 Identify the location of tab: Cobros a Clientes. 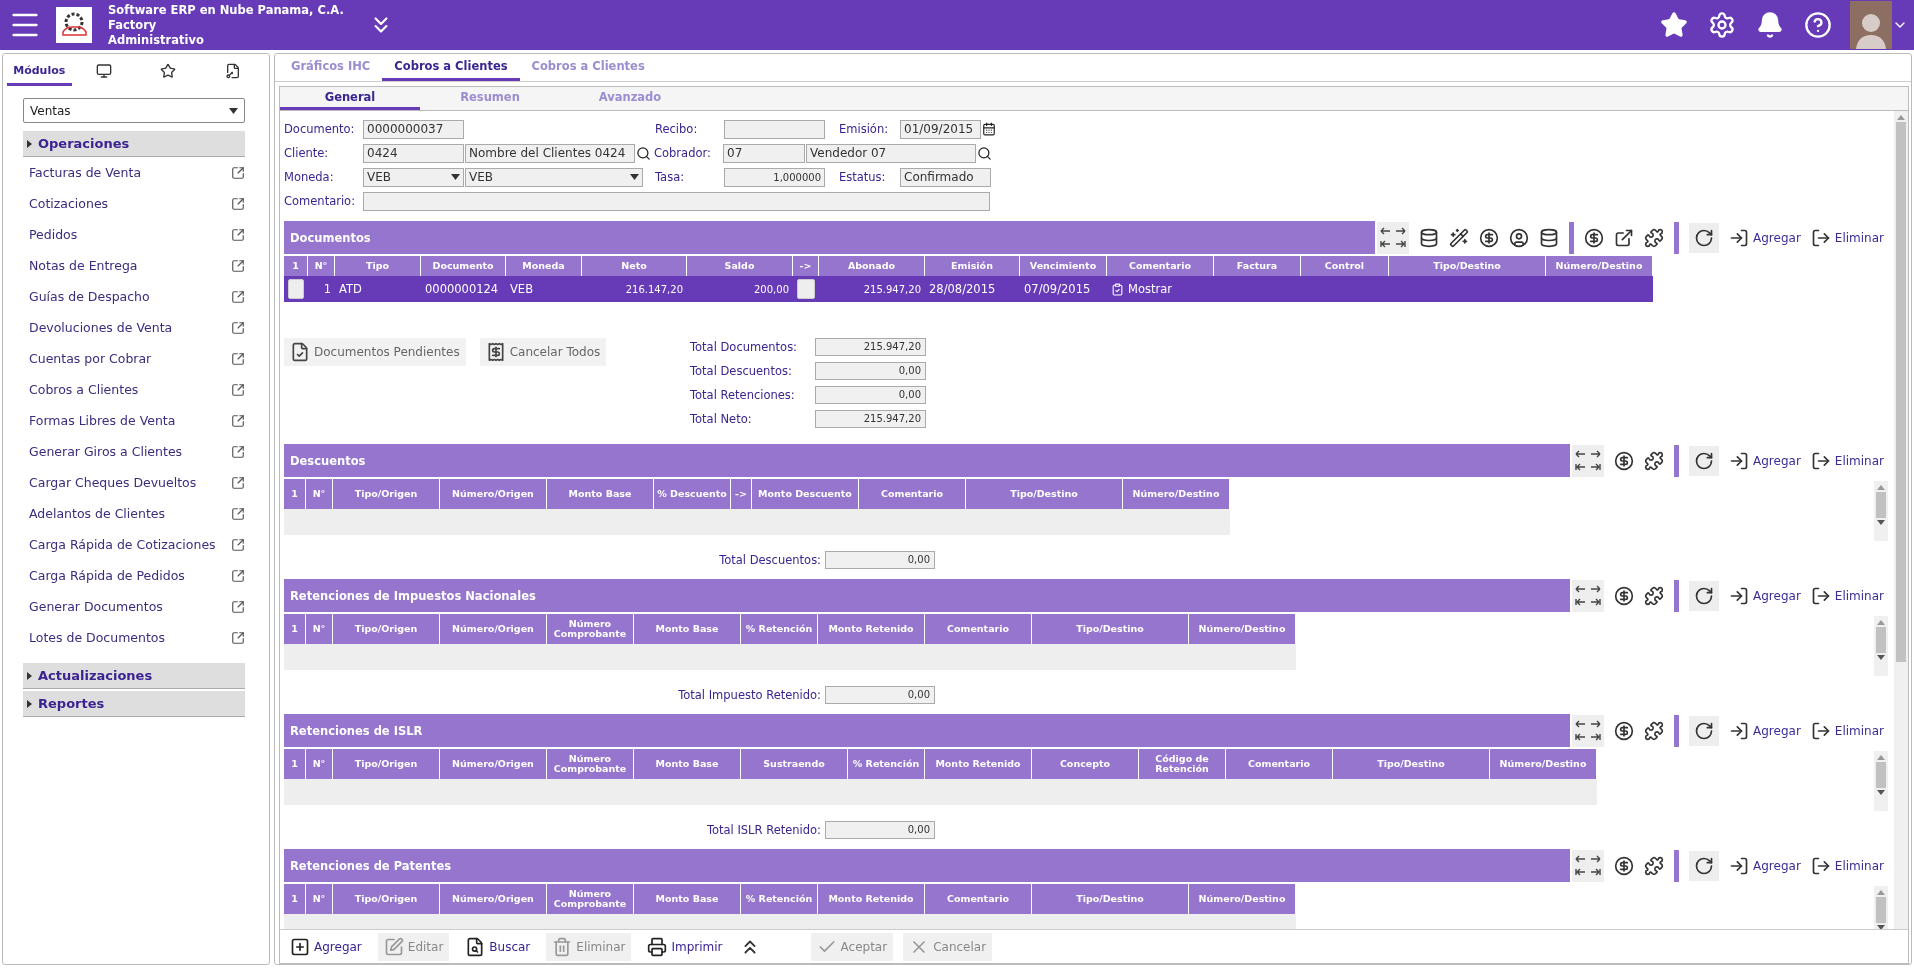
(451, 67).